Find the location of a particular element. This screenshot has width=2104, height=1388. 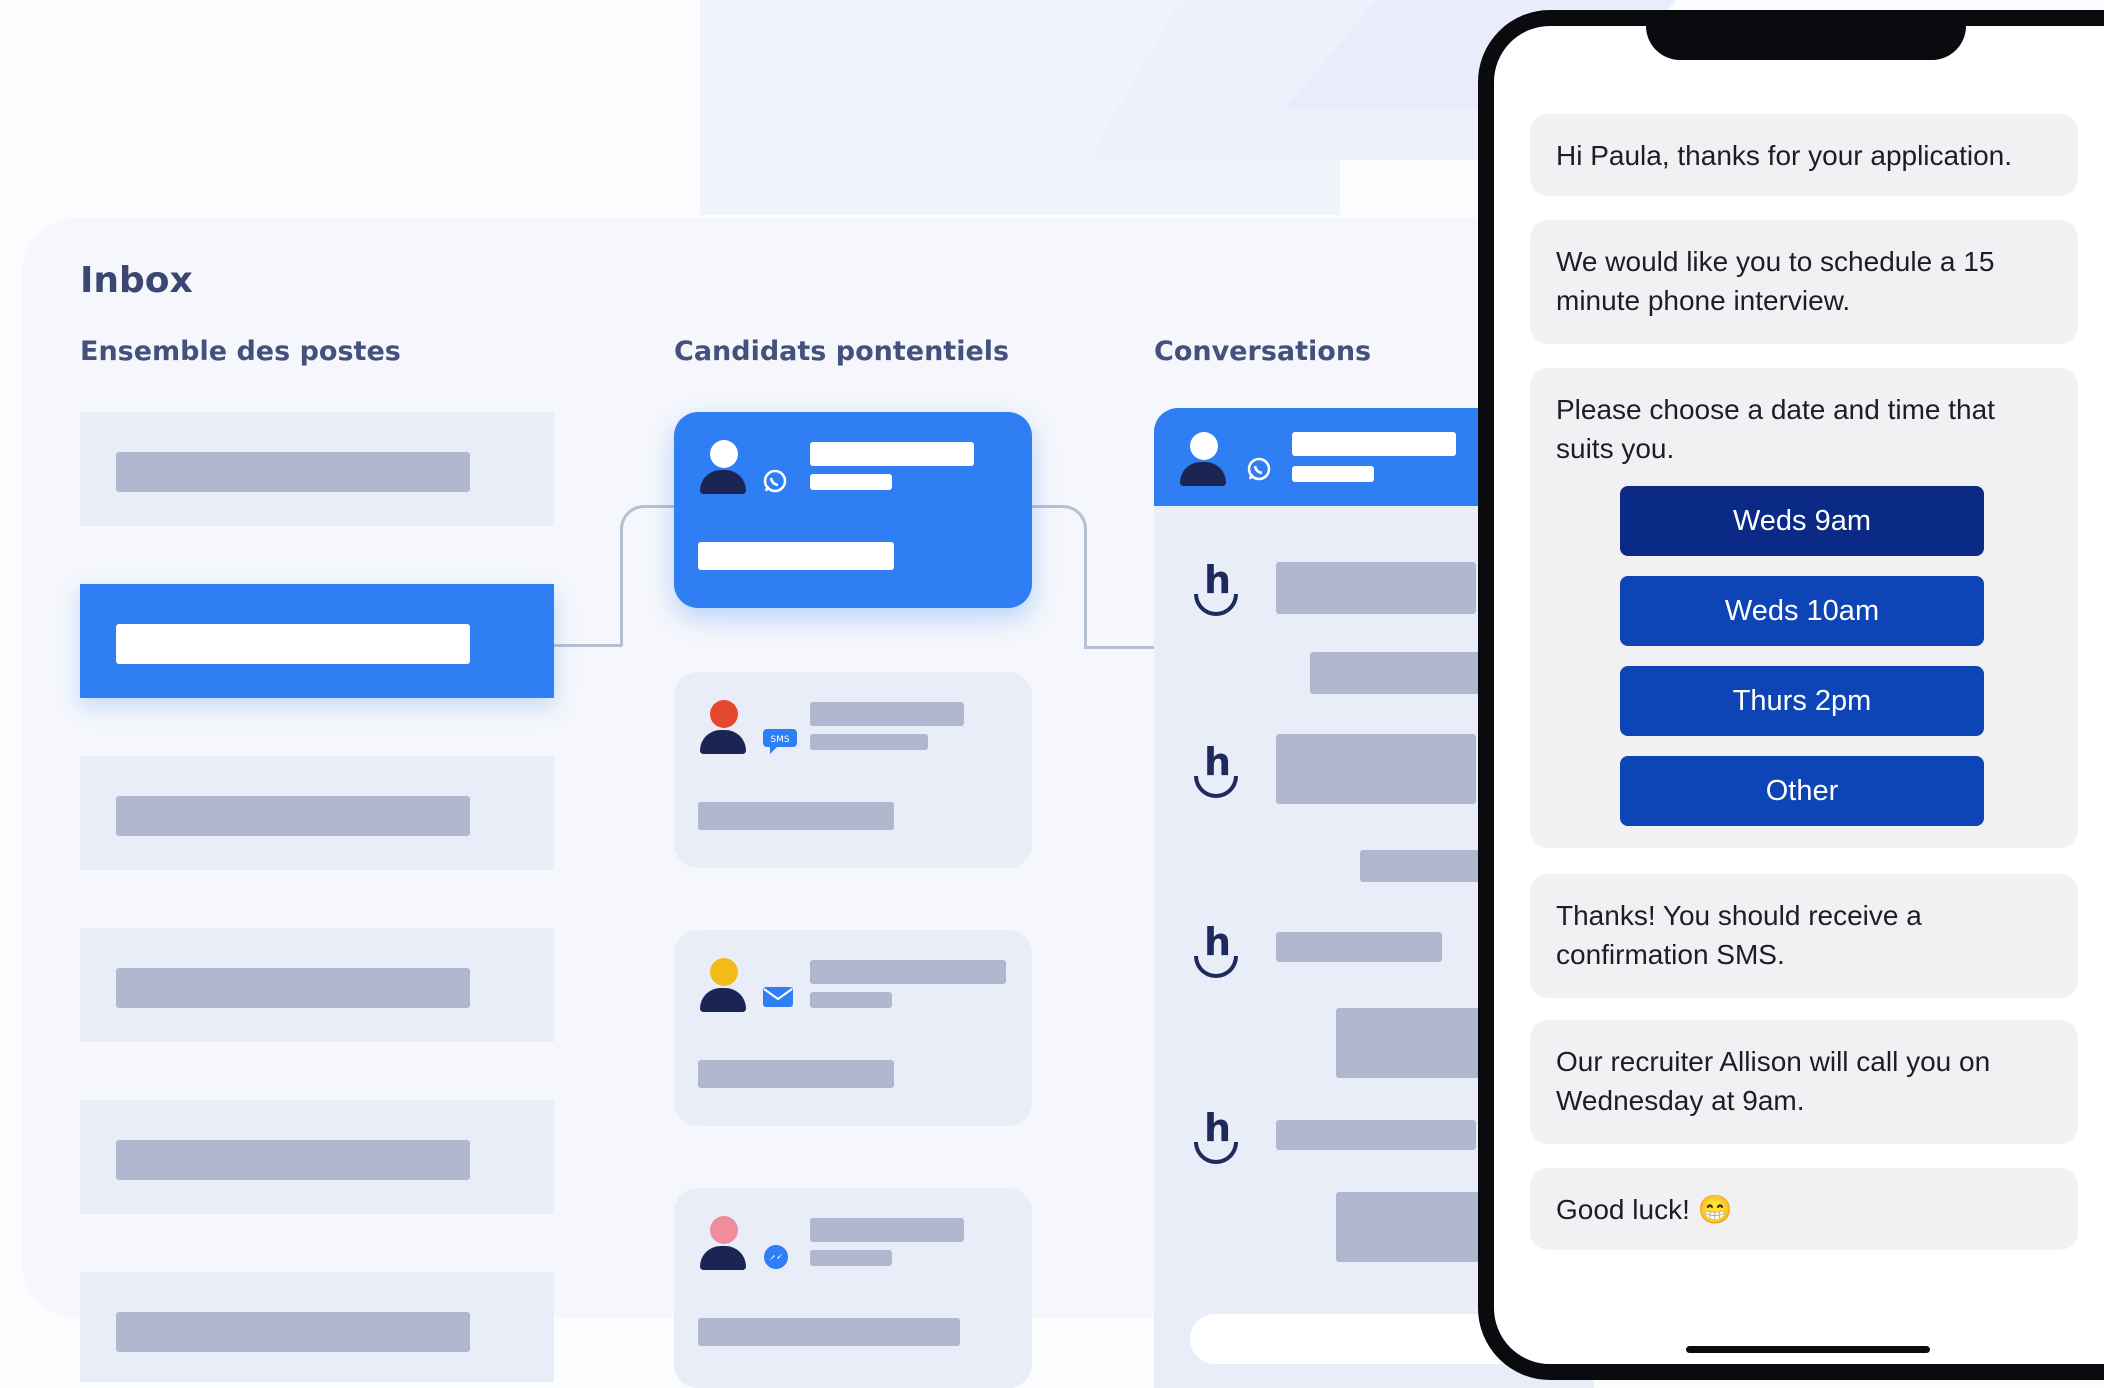

chat-message: Hi Paula, thanks for your application. is located at coordinates (1804, 155).